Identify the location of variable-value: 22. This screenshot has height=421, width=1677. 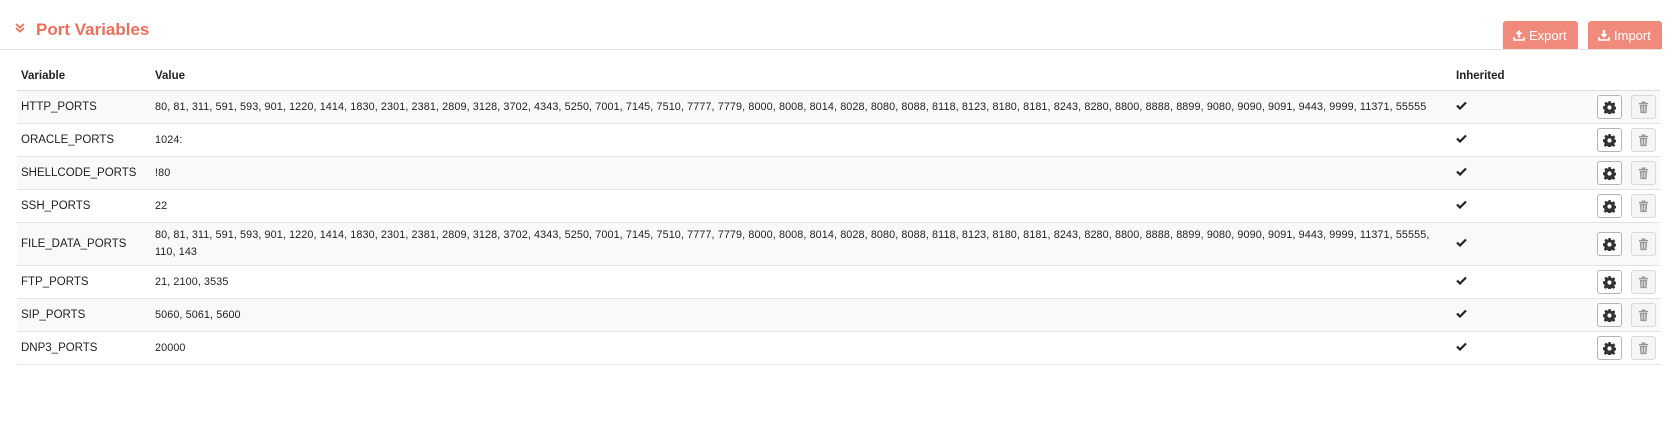
(801, 206).